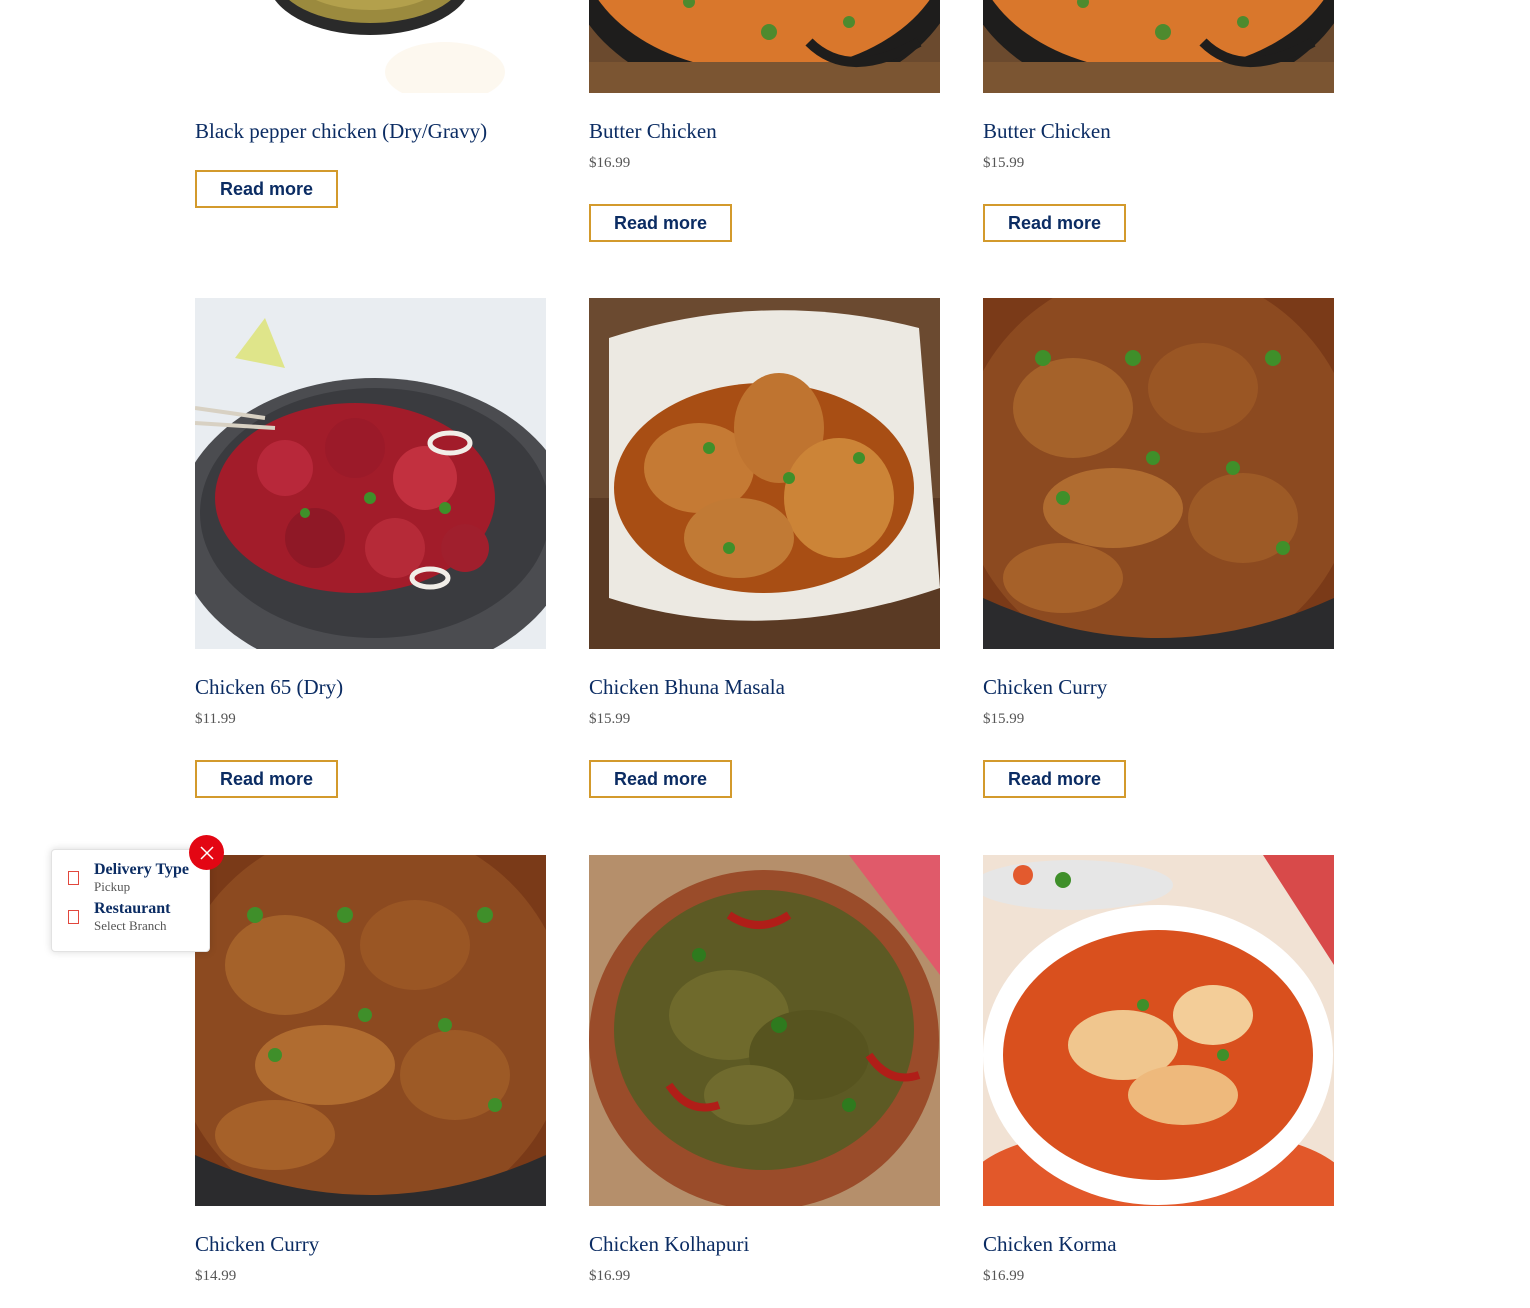 The width and height of the screenshot is (1530, 1308). Describe the element at coordinates (132, 908) in the screenshot. I see `restaurant-label: Restaurant` at that location.